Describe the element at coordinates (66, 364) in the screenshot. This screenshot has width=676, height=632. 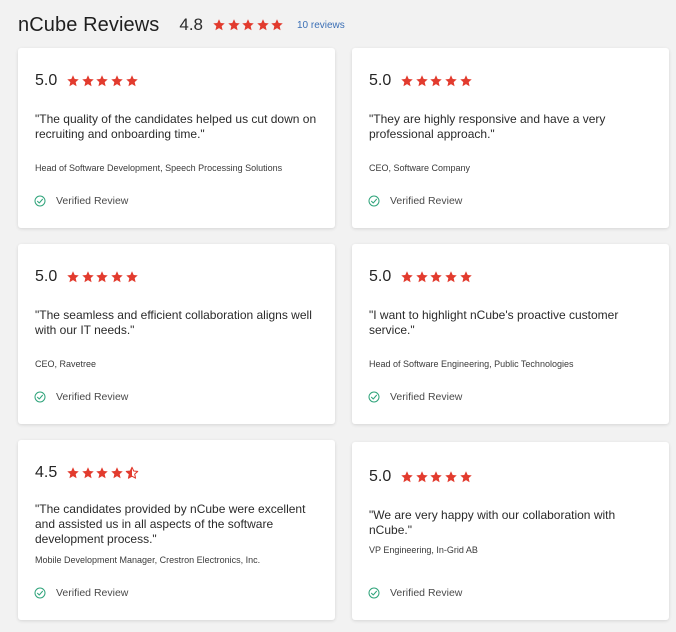
I see `review-author: CEO, Ravetree` at that location.